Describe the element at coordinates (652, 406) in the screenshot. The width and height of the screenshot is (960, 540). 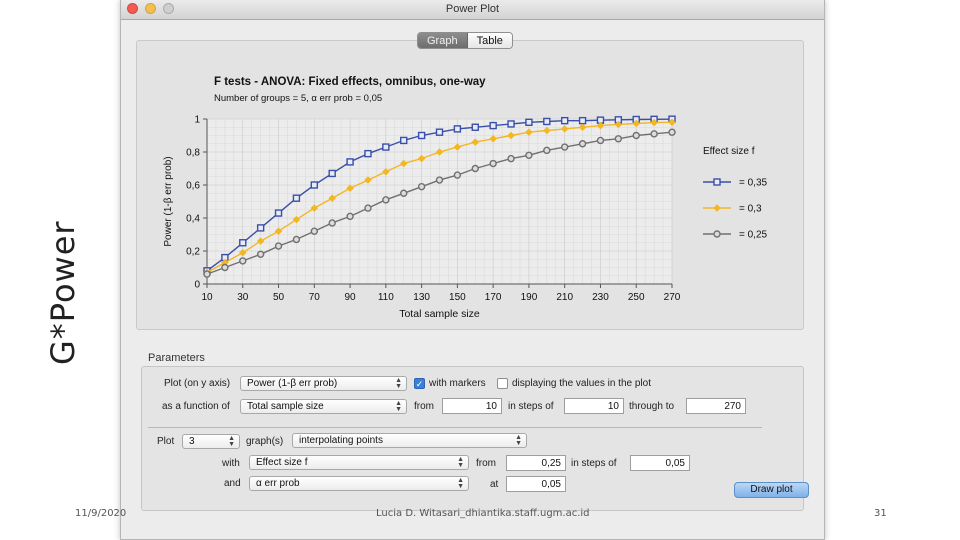
I see `through-label: through to` at that location.